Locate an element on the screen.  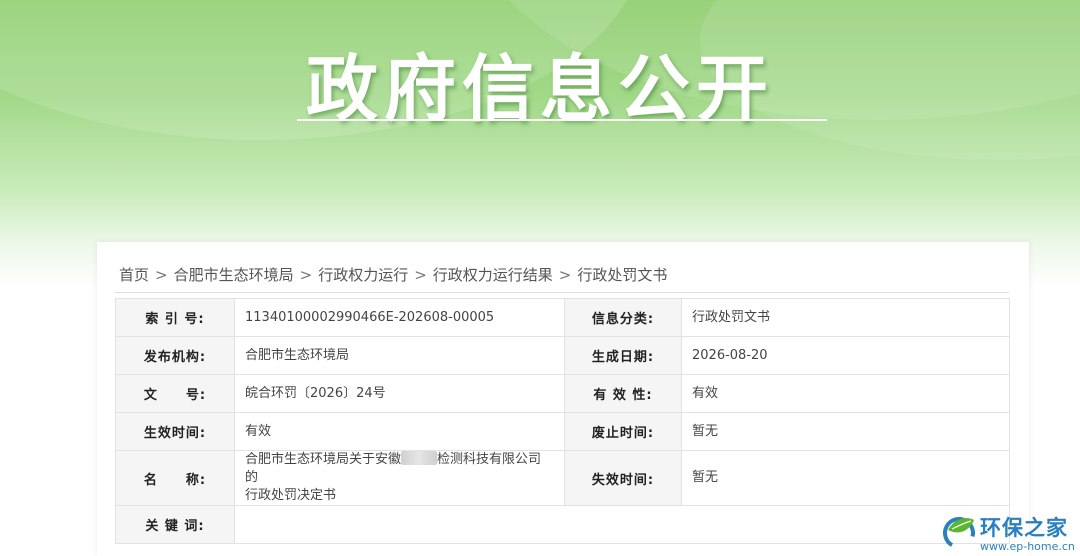
breadcrumb-bureau: 合肥市生态环境局 is located at coordinates (234, 275).